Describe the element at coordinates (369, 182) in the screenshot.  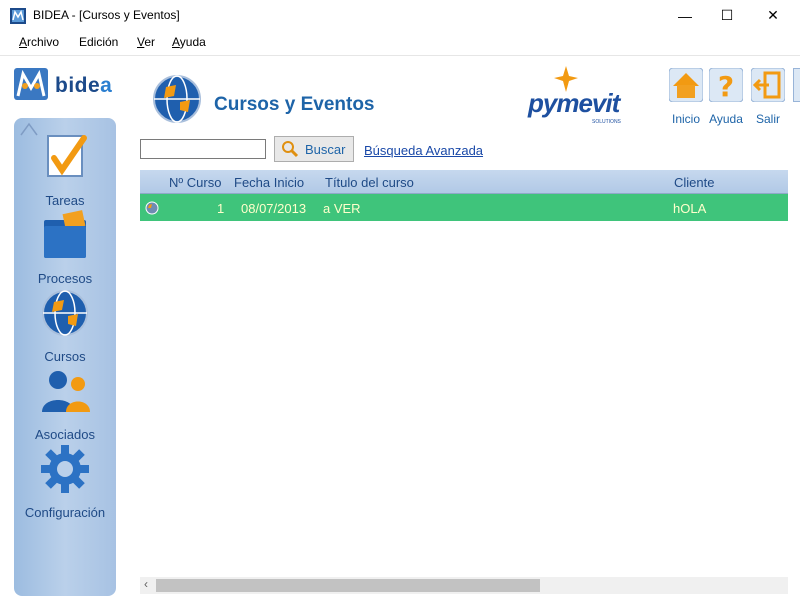
I see `col-header-titulo: Título del curso` at that location.